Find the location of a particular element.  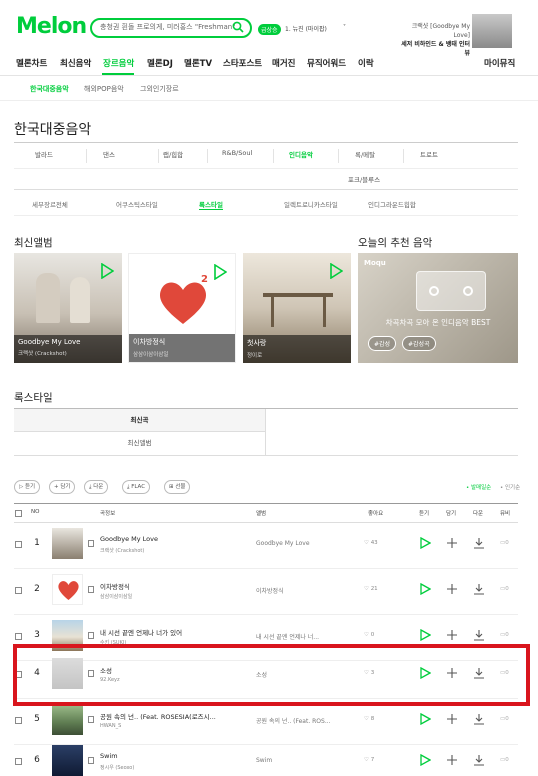

flac-button: ⤓ FLAC is located at coordinates (136, 487).